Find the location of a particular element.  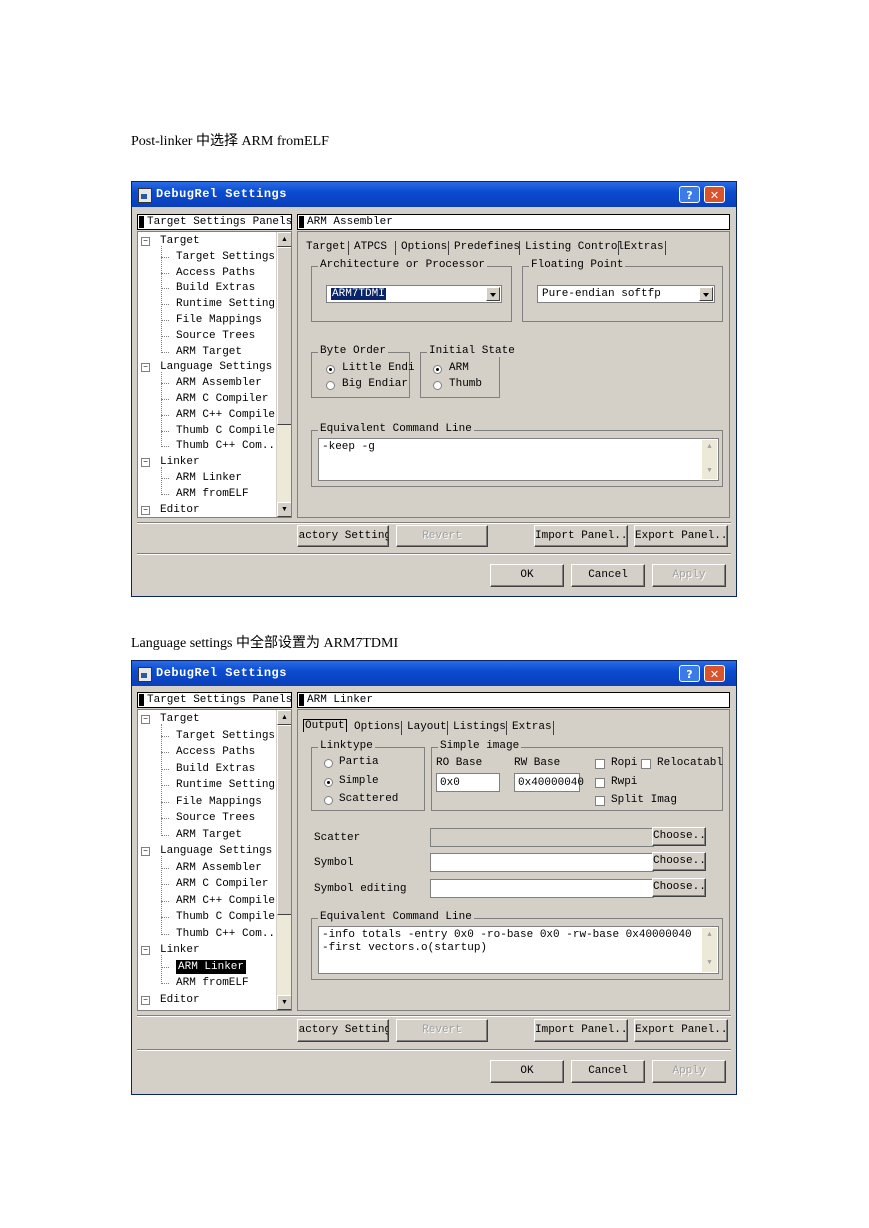

relocatable-checkbox is located at coordinates (646, 764).